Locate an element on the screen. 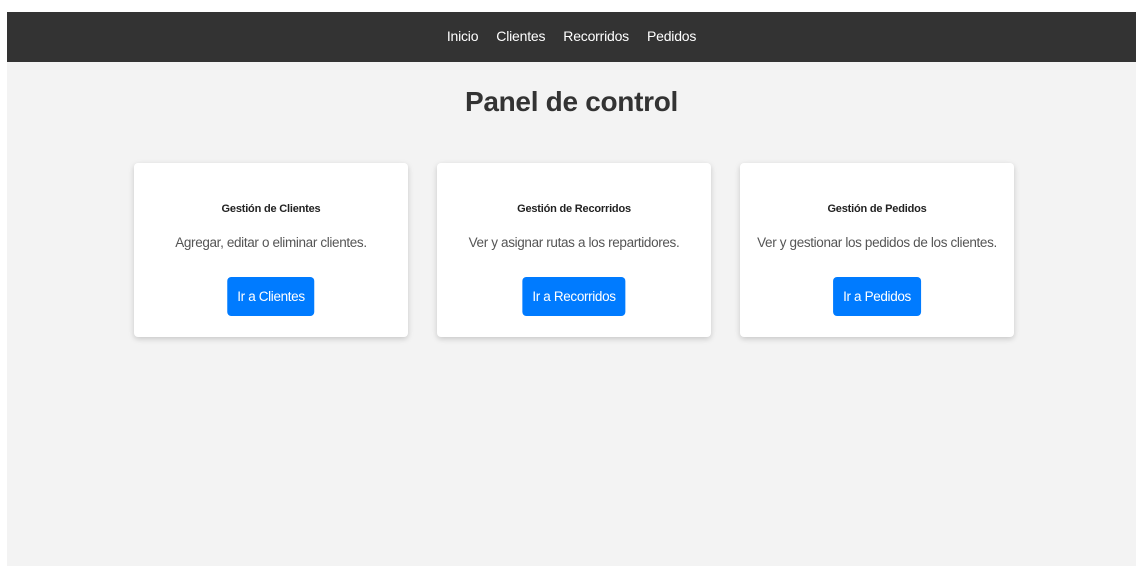  ir-a-recorridos-button: Ir a Recorridos is located at coordinates (574, 296).